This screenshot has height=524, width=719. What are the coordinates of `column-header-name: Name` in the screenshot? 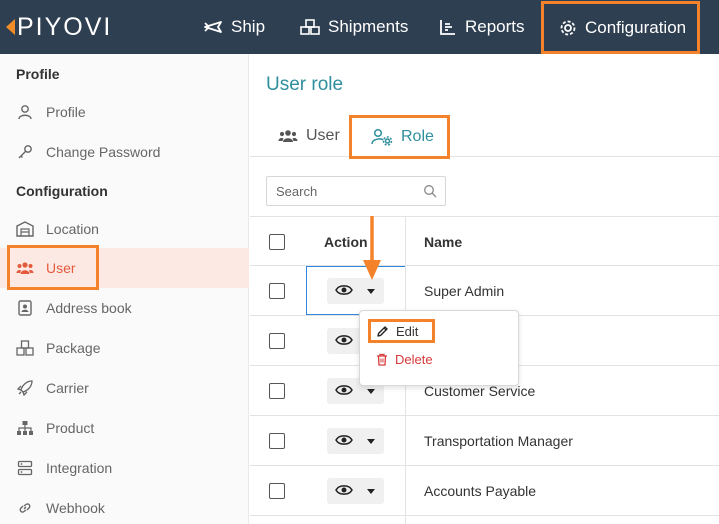 It's located at (443, 242).